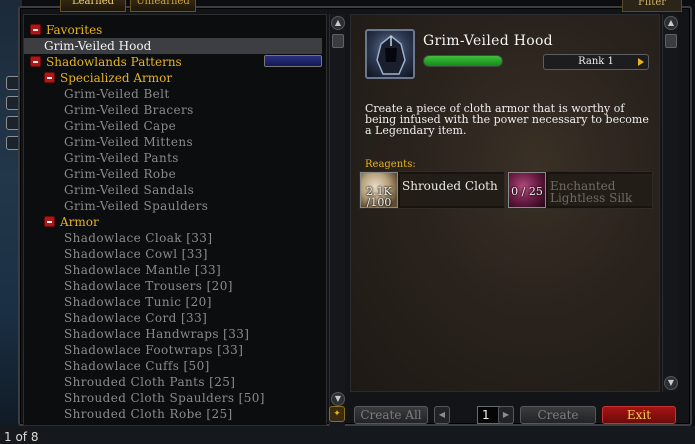 This screenshot has height=444, width=695. I want to click on recipe-label: Grim-Veiled Robe, so click(120, 174).